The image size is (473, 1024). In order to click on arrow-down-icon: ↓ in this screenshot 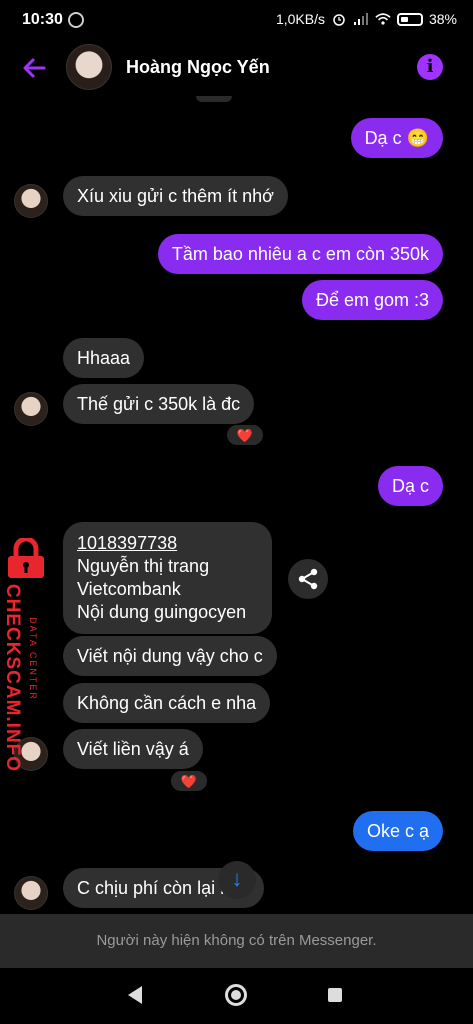, I will do `click(237, 878)`.